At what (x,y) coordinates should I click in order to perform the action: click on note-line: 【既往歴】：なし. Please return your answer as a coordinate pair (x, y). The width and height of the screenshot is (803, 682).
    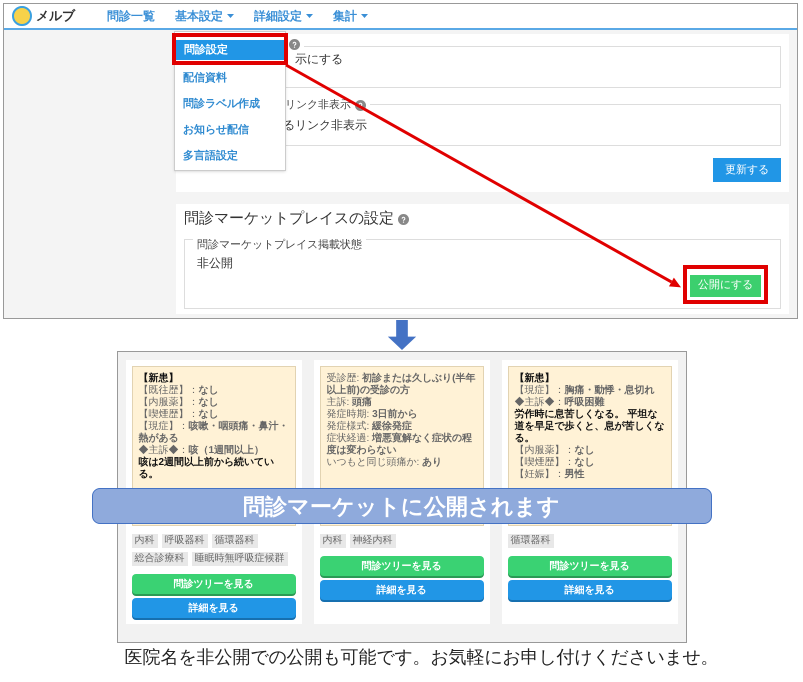
    Looking at the image, I should click on (178, 390).